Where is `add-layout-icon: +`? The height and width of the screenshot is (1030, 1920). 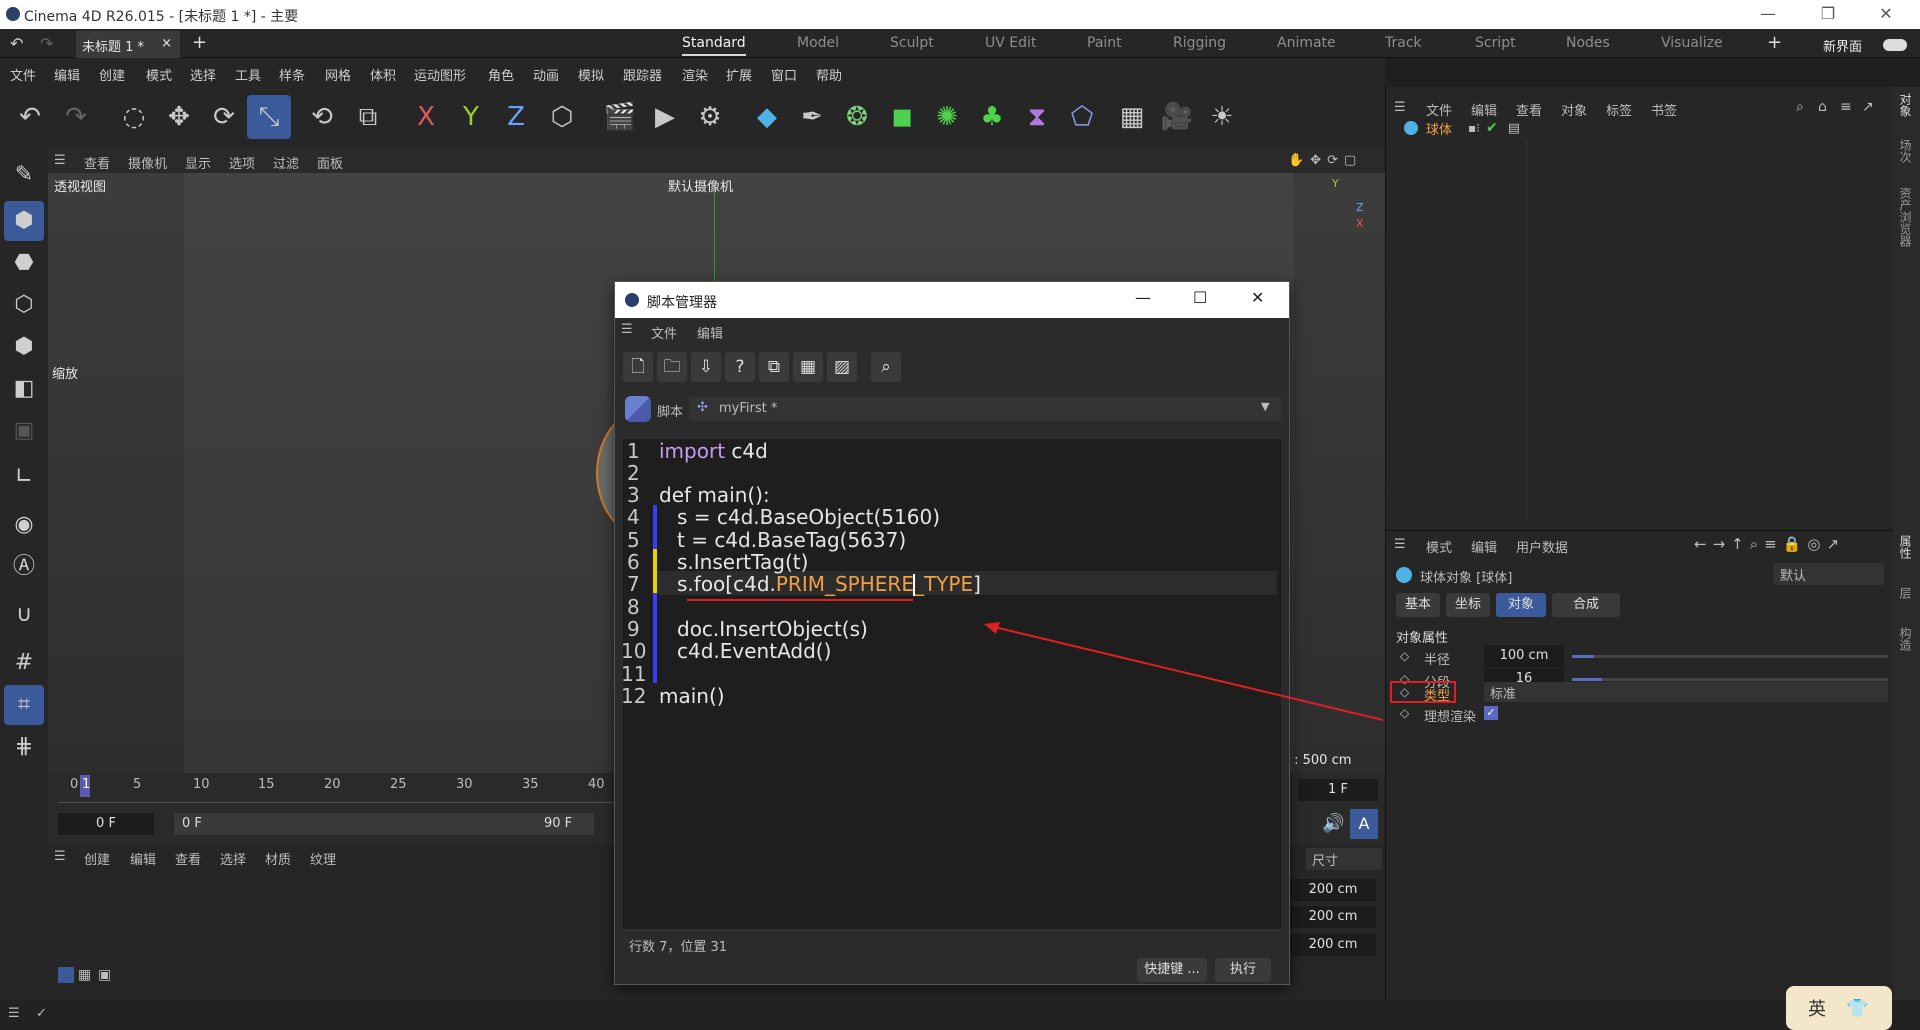 add-layout-icon: + is located at coordinates (1774, 42).